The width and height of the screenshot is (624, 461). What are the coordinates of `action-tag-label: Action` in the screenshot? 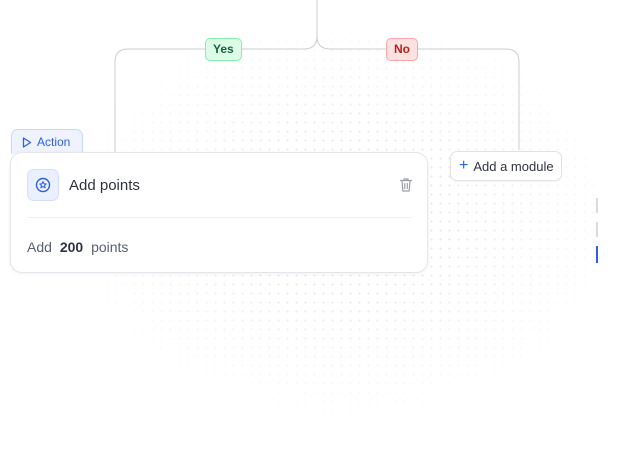 It's located at (54, 142).